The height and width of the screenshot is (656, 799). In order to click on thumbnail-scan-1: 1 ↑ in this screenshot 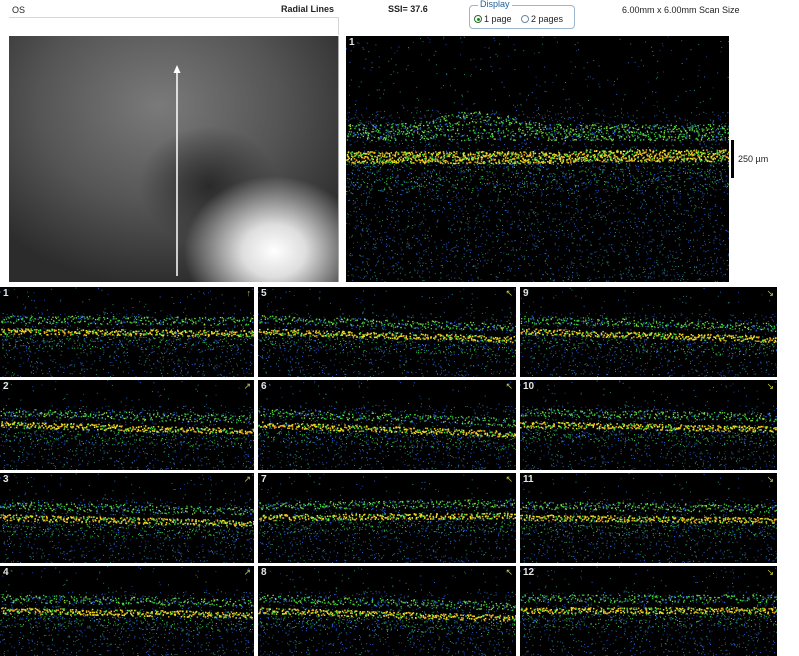, I will do `click(127, 332)`.